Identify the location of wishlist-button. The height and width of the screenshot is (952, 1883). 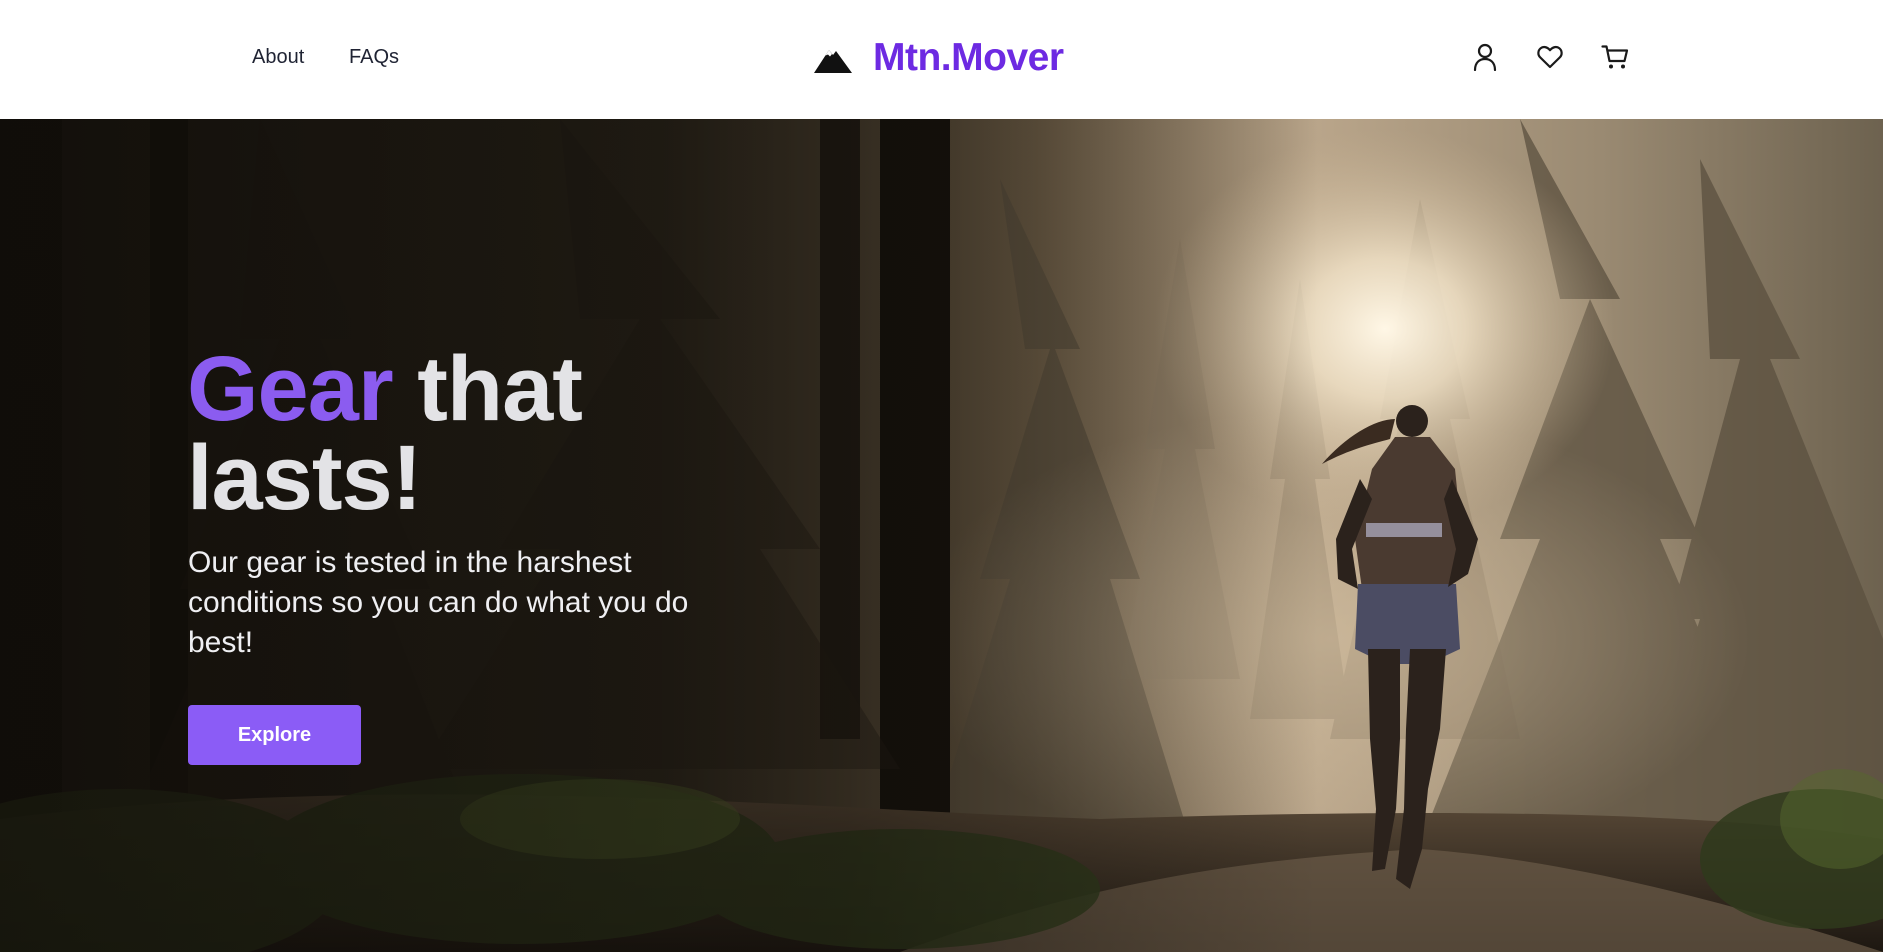
(1550, 57).